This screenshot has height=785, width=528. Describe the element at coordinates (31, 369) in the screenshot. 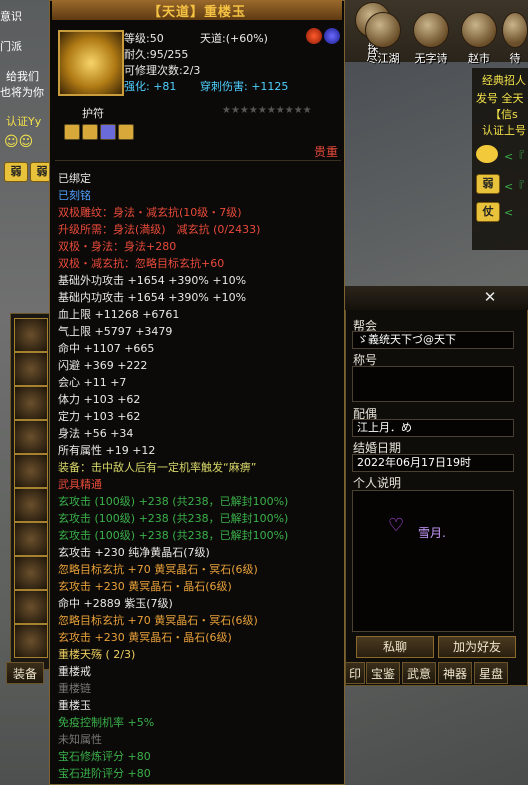

I see `equip-slot-weapon` at that location.